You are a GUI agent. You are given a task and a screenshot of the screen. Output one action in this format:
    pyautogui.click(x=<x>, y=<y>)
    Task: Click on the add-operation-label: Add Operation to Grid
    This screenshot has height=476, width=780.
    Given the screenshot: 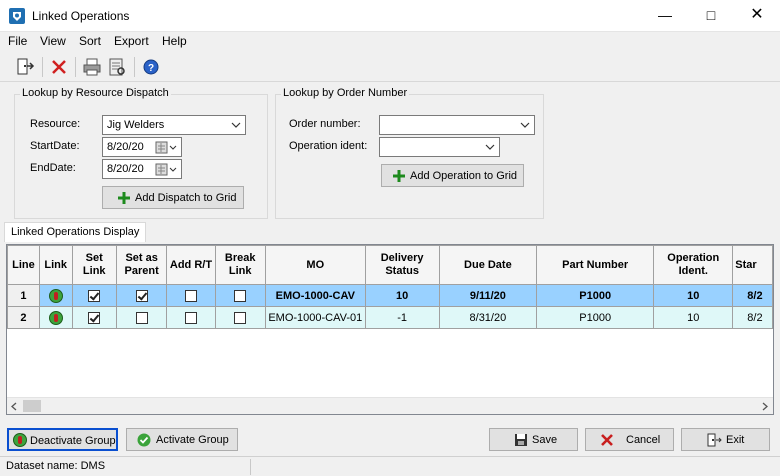 What is the action you would take?
    pyautogui.click(x=464, y=176)
    